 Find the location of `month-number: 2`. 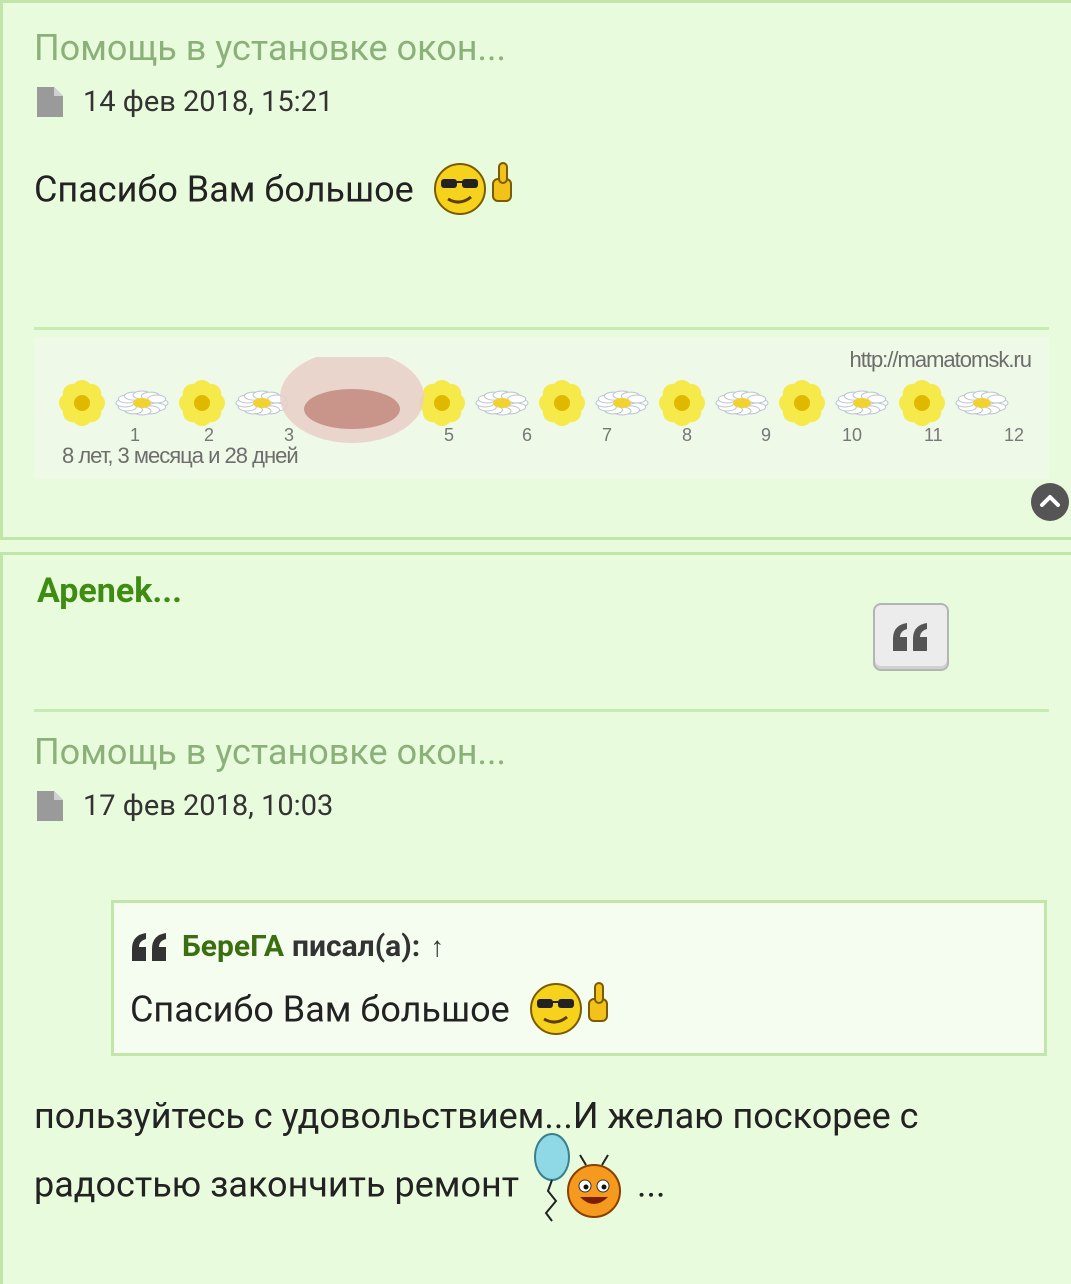

month-number: 2 is located at coordinates (209, 435).